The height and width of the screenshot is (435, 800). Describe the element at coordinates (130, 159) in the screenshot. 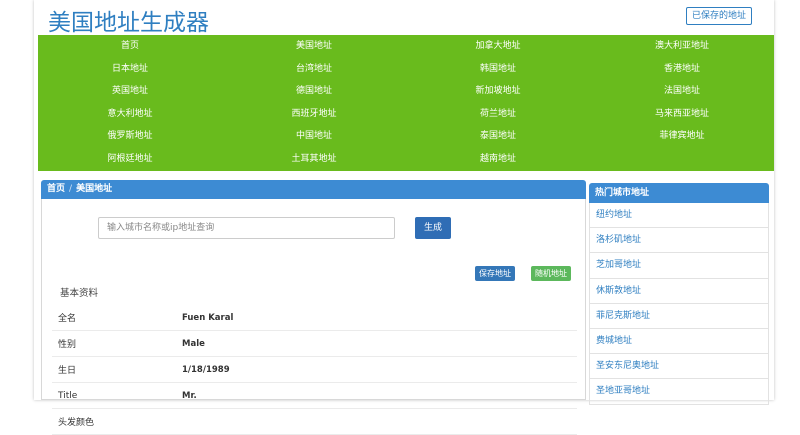

I see `nav-item: 阿根廷地址` at that location.